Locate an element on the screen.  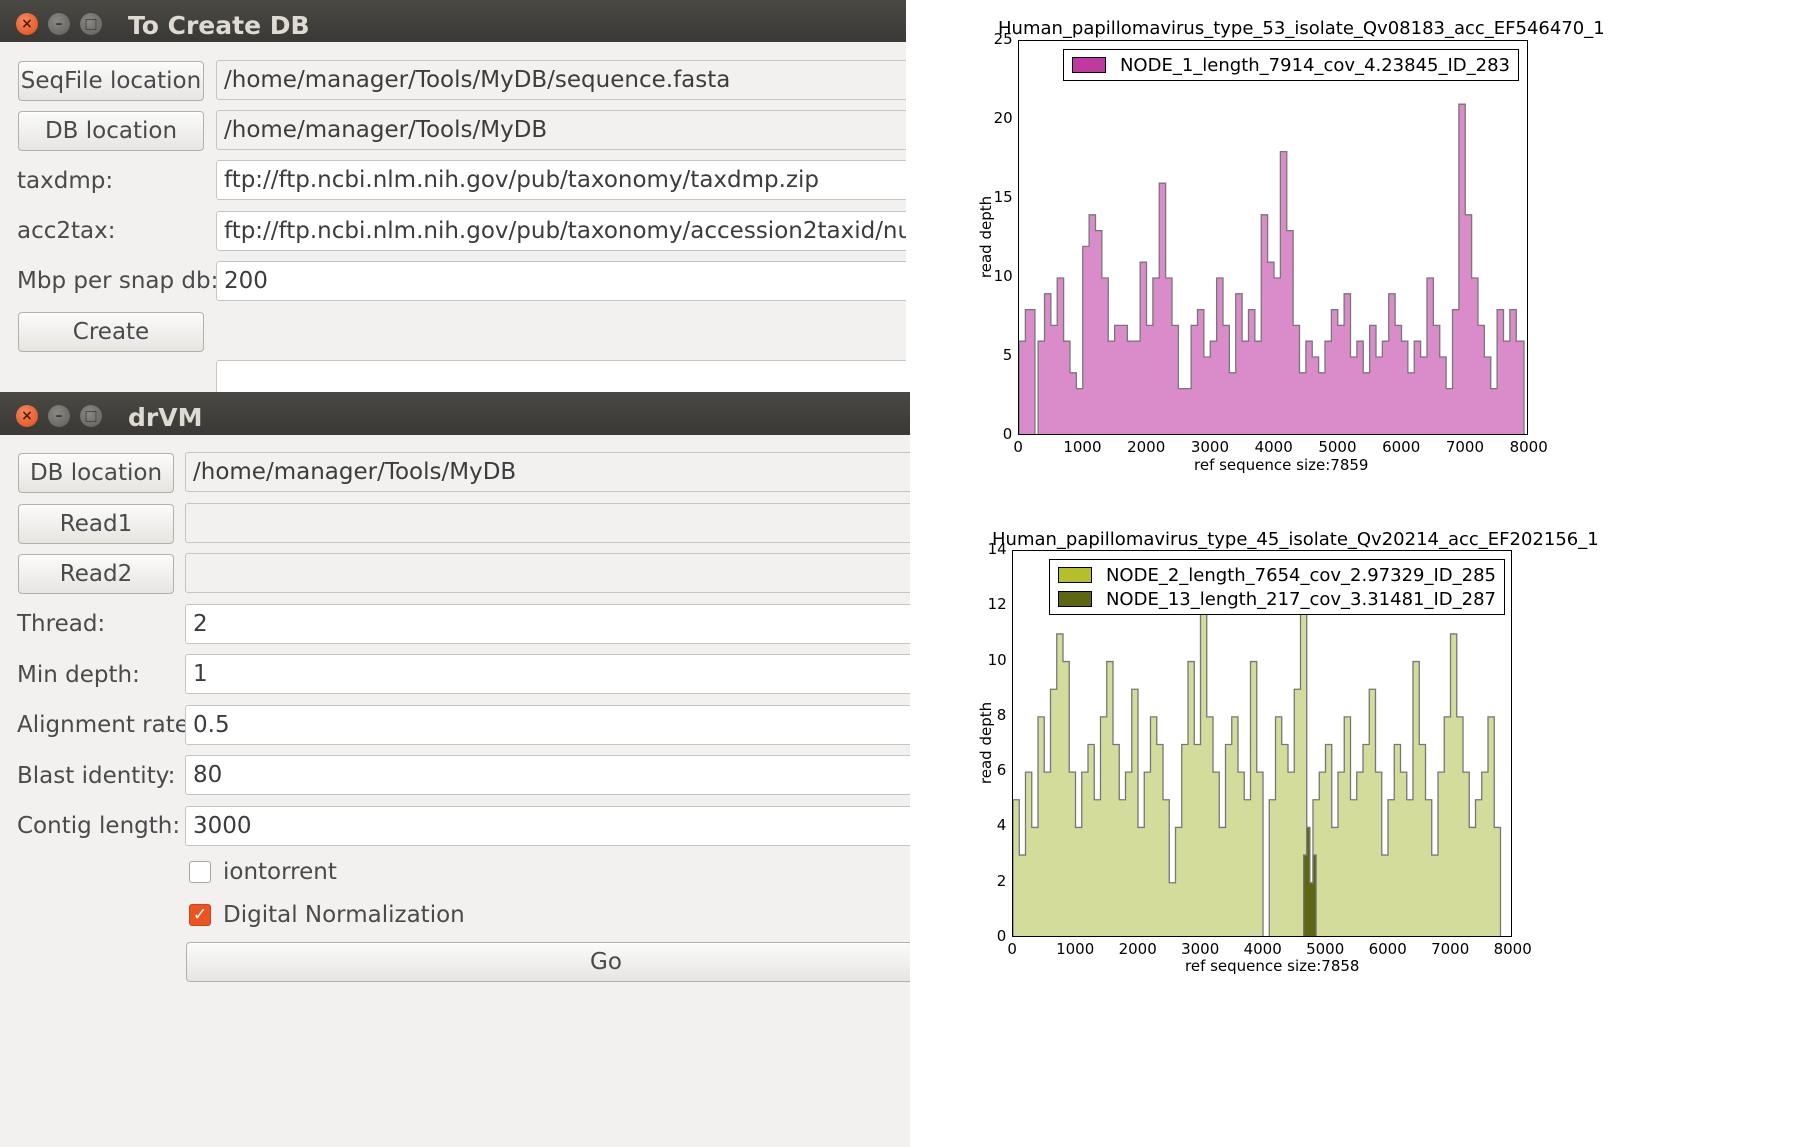
mbp-per-snap-db-label: Mbp per snap db: is located at coordinates (118, 281).